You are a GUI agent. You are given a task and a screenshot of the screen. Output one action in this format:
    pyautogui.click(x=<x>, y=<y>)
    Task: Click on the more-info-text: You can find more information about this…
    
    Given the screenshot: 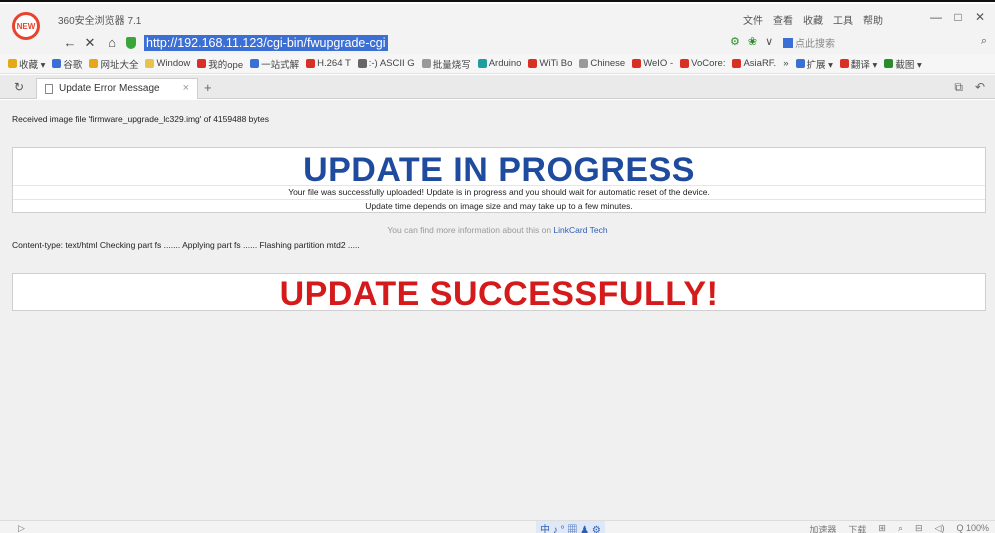 What is the action you would take?
    pyautogui.click(x=469, y=230)
    